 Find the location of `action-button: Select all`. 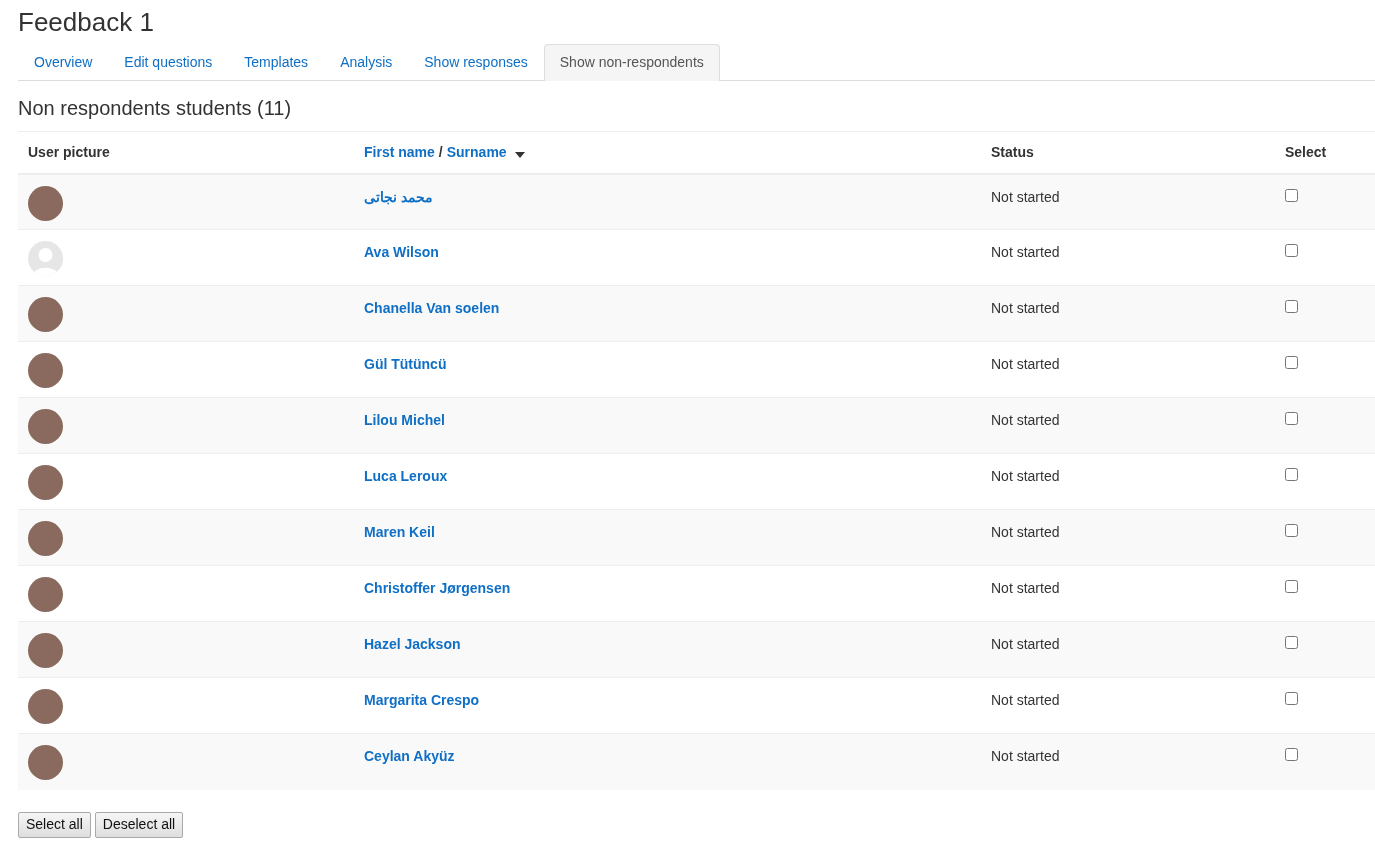

action-button: Select all is located at coordinates (54, 824).